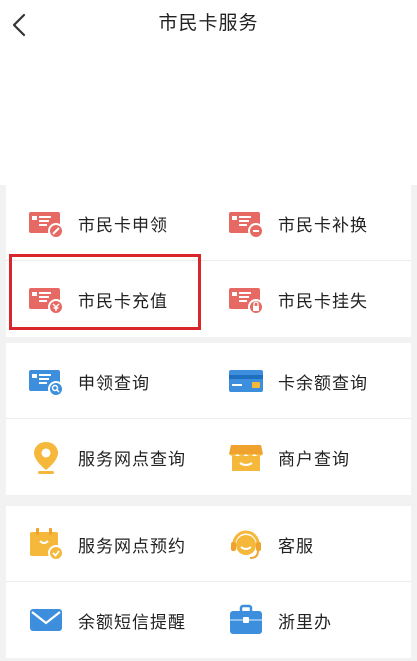  What do you see at coordinates (246, 458) in the screenshot?
I see `shop-icon` at bounding box center [246, 458].